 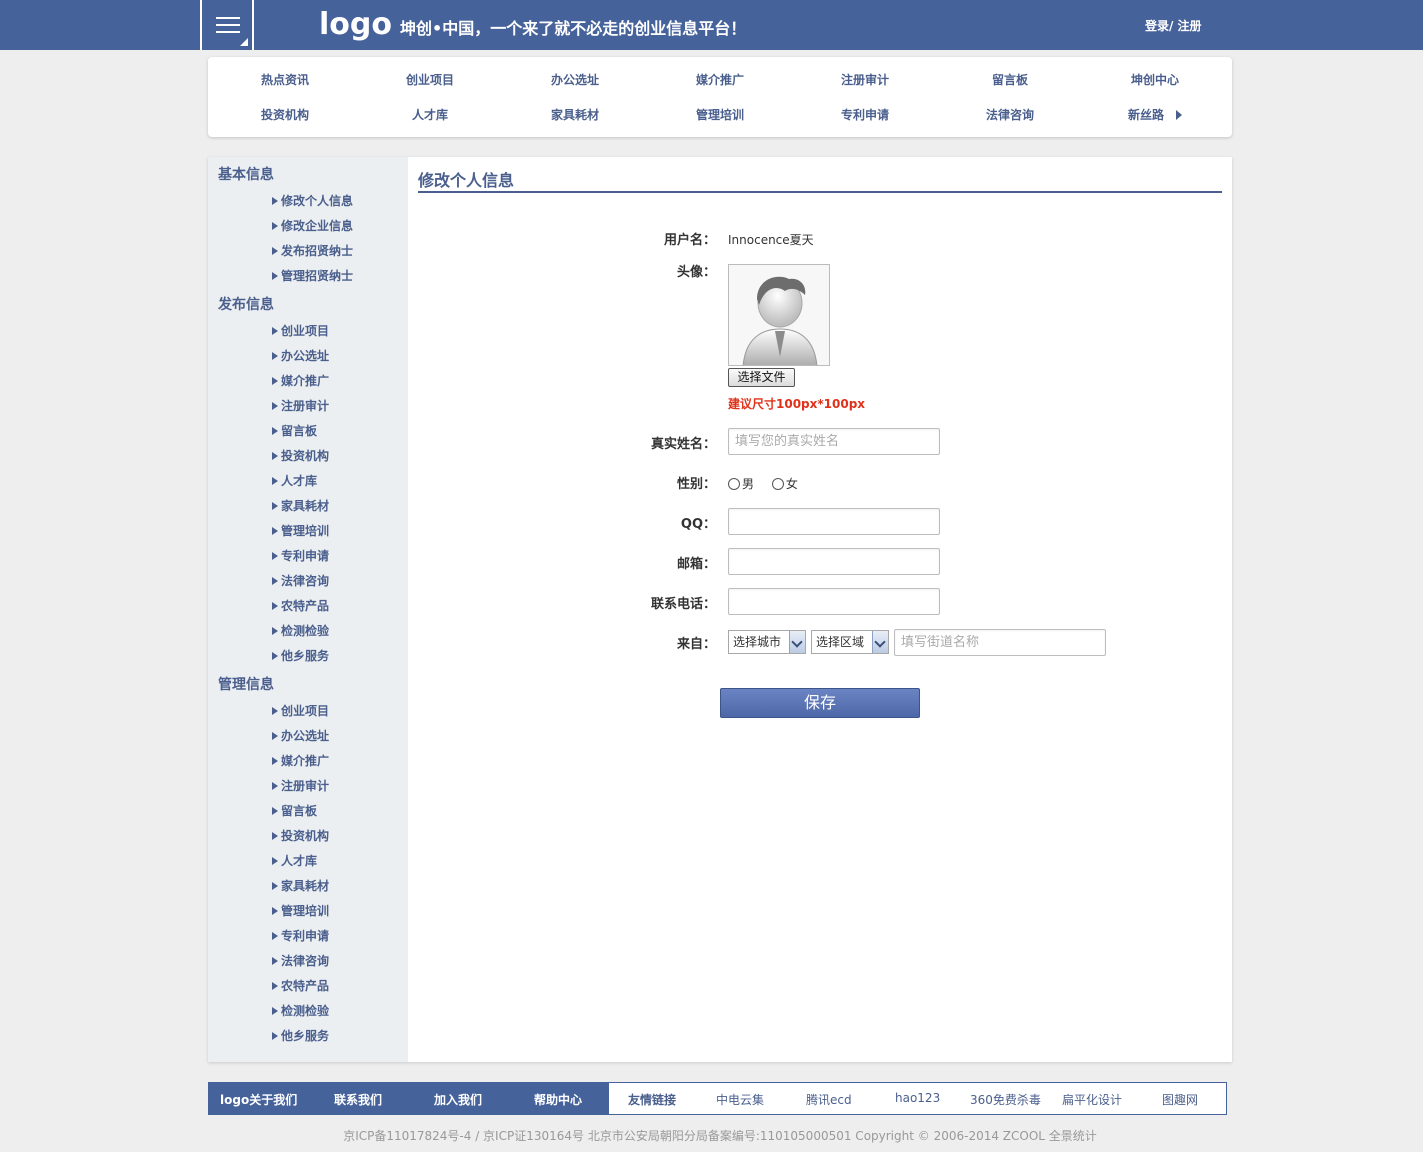 I want to click on sidebar-group-title: 基本信息, so click(x=246, y=175).